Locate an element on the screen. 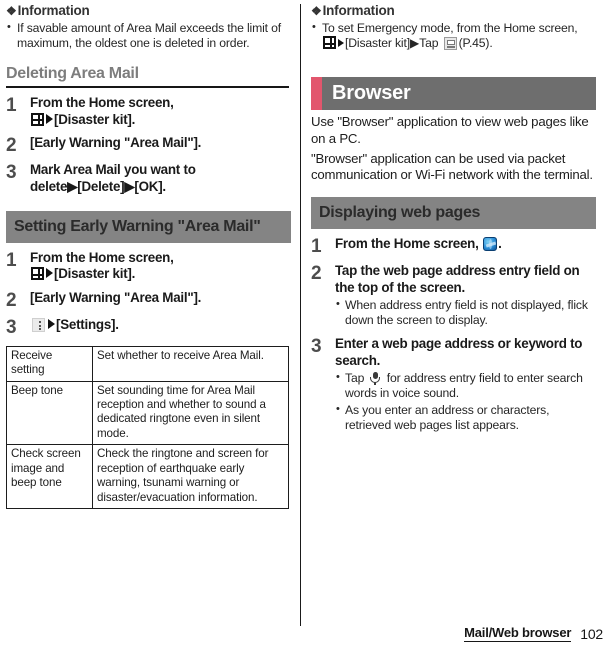 The height and width of the screenshot is (645, 609). heading-setting-early-warning: Setting Early Warning "Area Mail" is located at coordinates (148, 227).